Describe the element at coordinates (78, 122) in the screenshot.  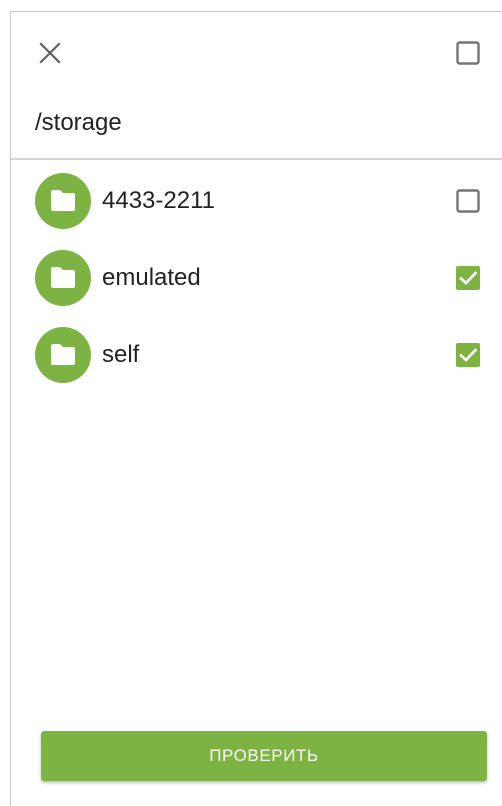
I see `current-path: /storage` at that location.